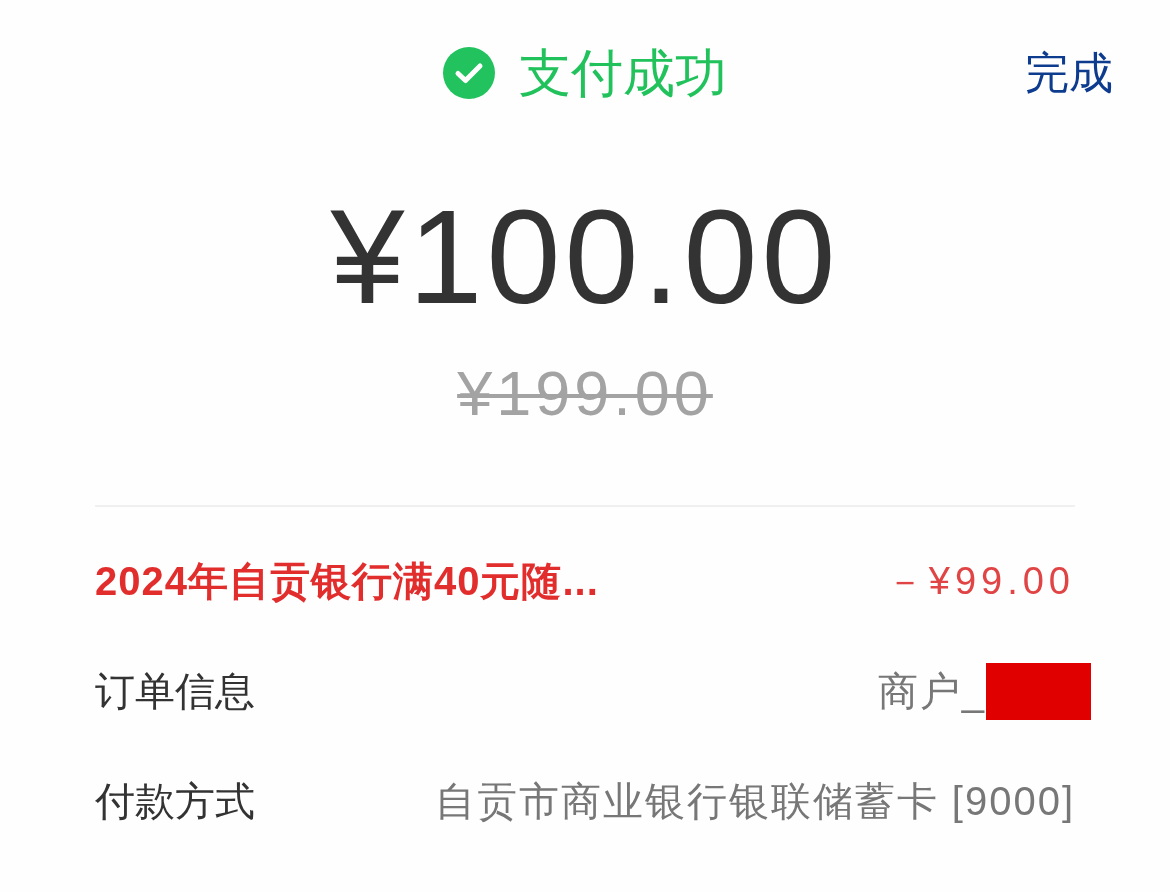  Describe the element at coordinates (980, 581) in the screenshot. I see `discount-amount: －¥99.00` at that location.